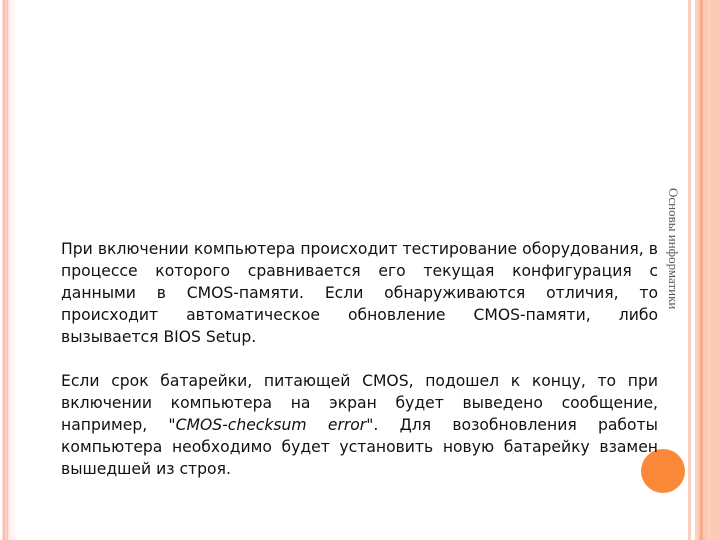 The height and width of the screenshot is (540, 720). Describe the element at coordinates (8, 270) in the screenshot. I see `left-decorative-stripes` at that location.